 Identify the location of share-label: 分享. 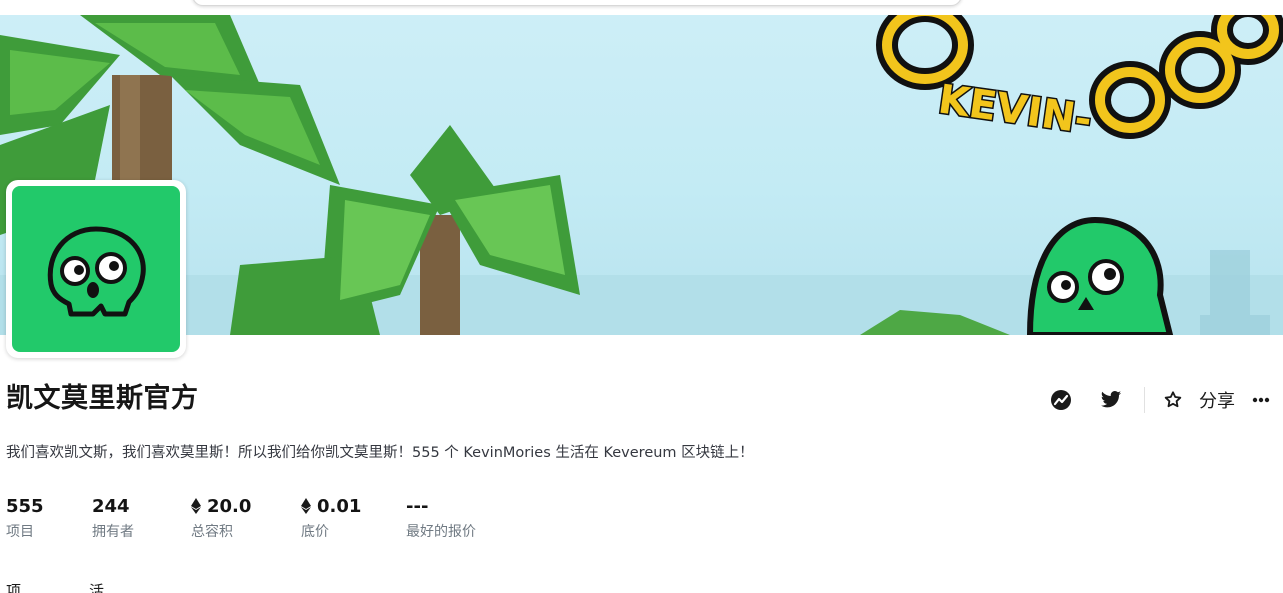
(1217, 400).